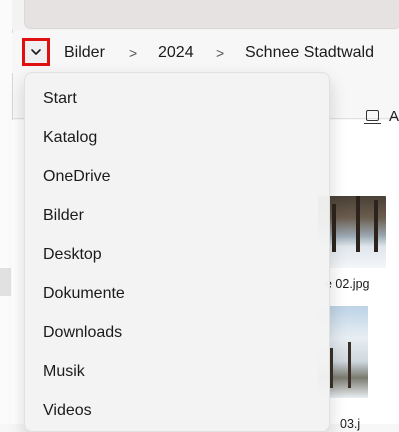 This screenshot has height=432, width=399. I want to click on chevron-down-icon, so click(36, 52).